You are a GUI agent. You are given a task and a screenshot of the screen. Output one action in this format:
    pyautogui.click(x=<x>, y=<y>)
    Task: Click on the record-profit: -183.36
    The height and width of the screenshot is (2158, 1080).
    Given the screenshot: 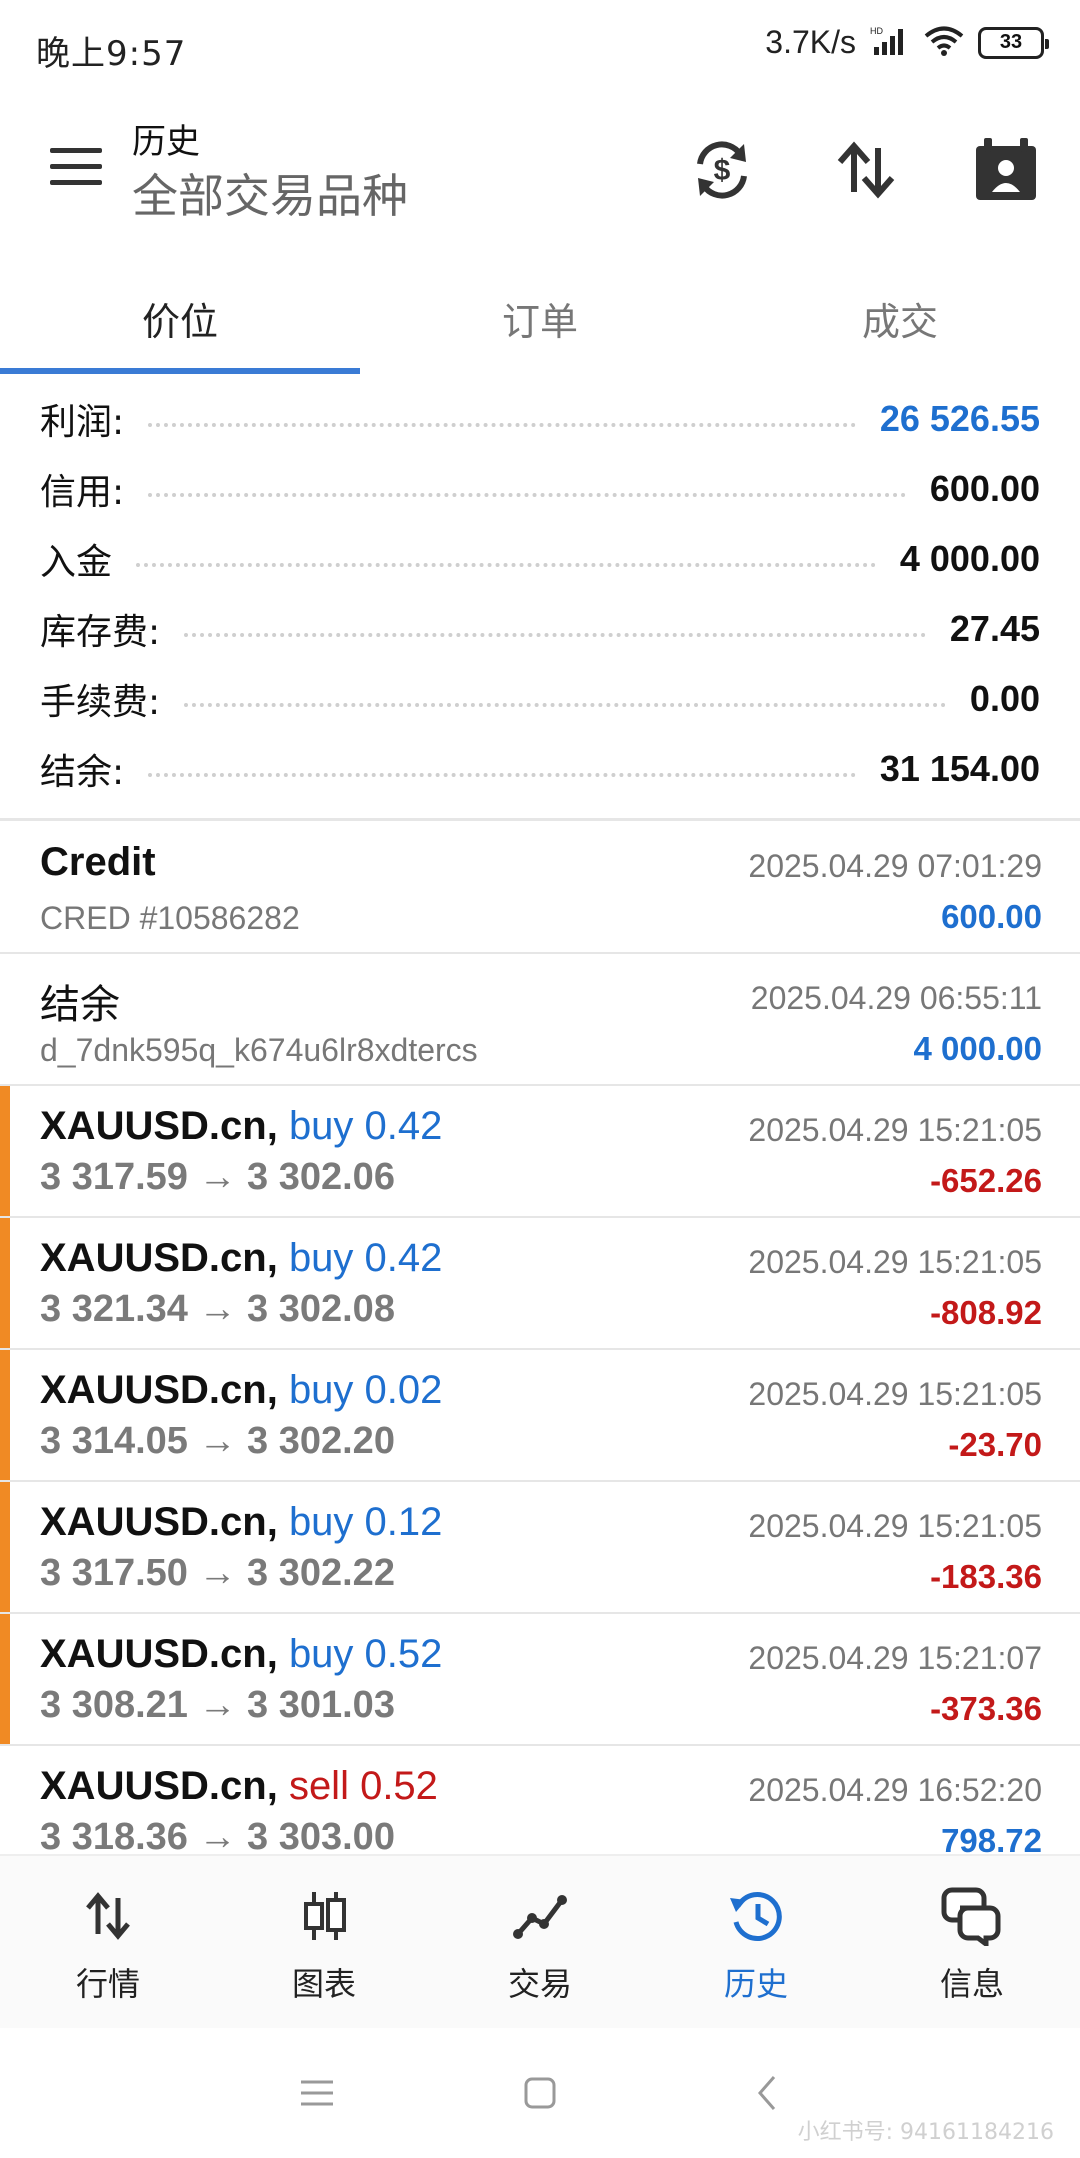 What is the action you would take?
    pyautogui.click(x=986, y=1576)
    